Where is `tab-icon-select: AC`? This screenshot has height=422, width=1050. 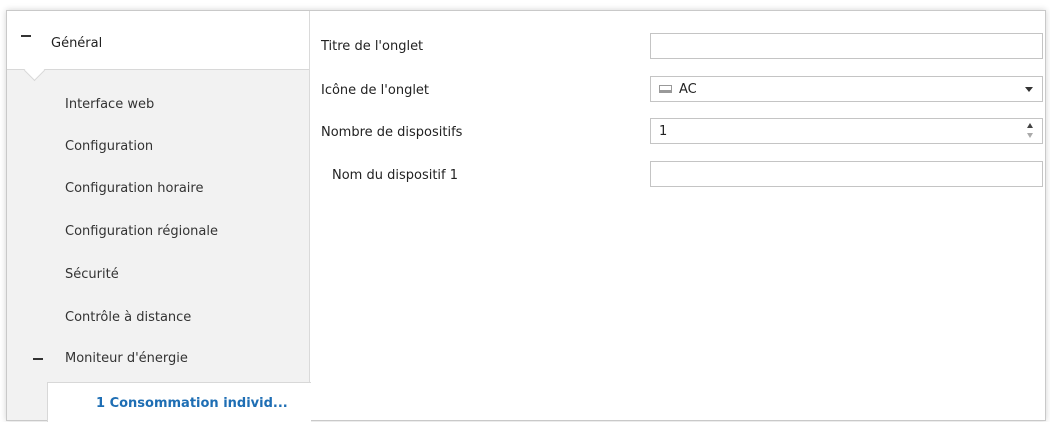 tab-icon-select: AC is located at coordinates (846, 89).